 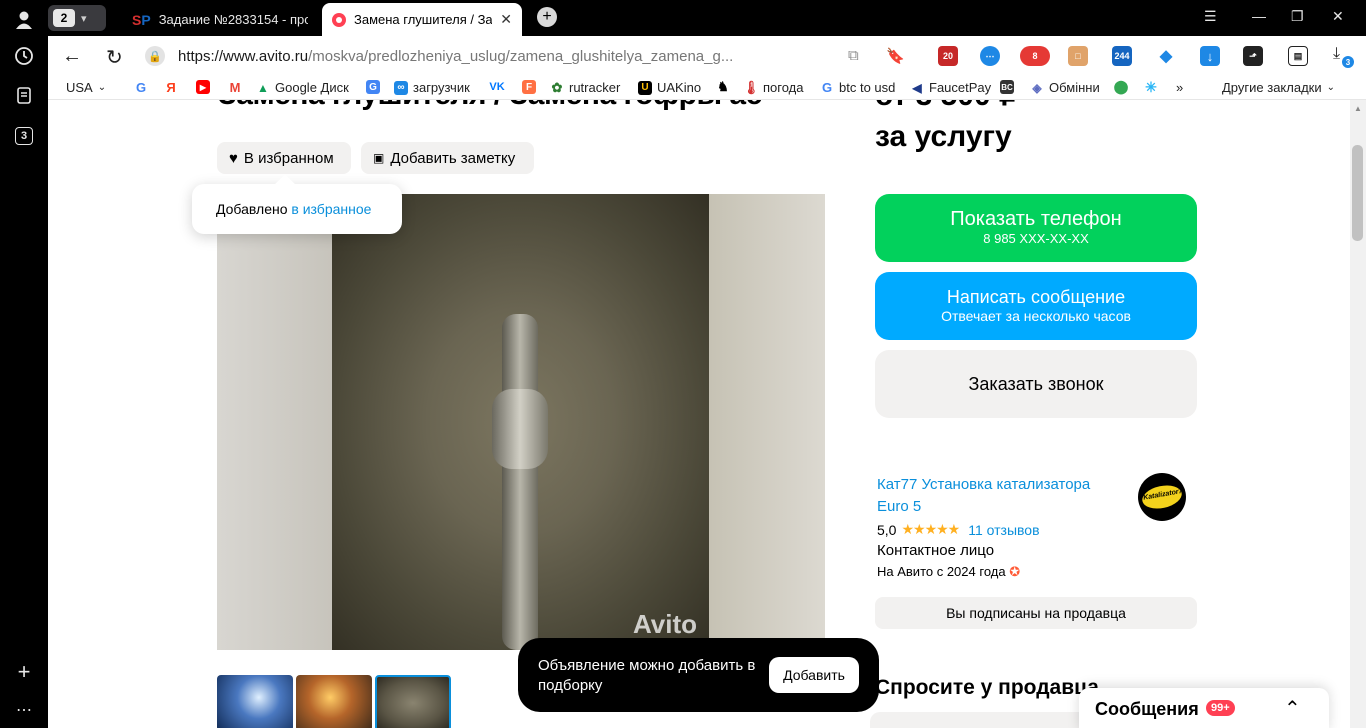 I want to click on tabs-counter-icon: 3, so click(x=24, y=136).